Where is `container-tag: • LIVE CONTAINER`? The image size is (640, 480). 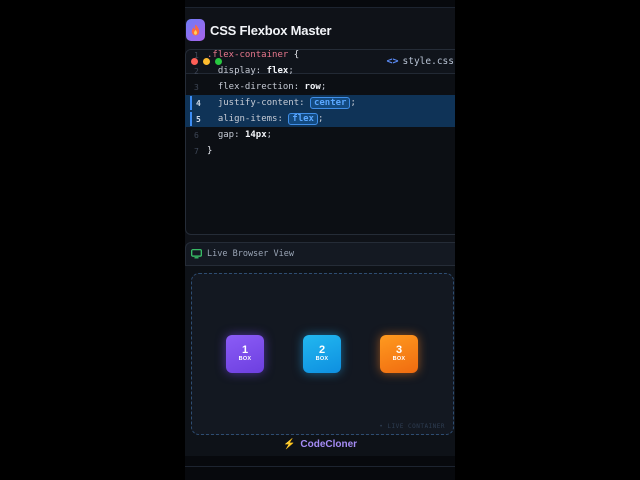 container-tag: • LIVE CONTAINER is located at coordinates (412, 426).